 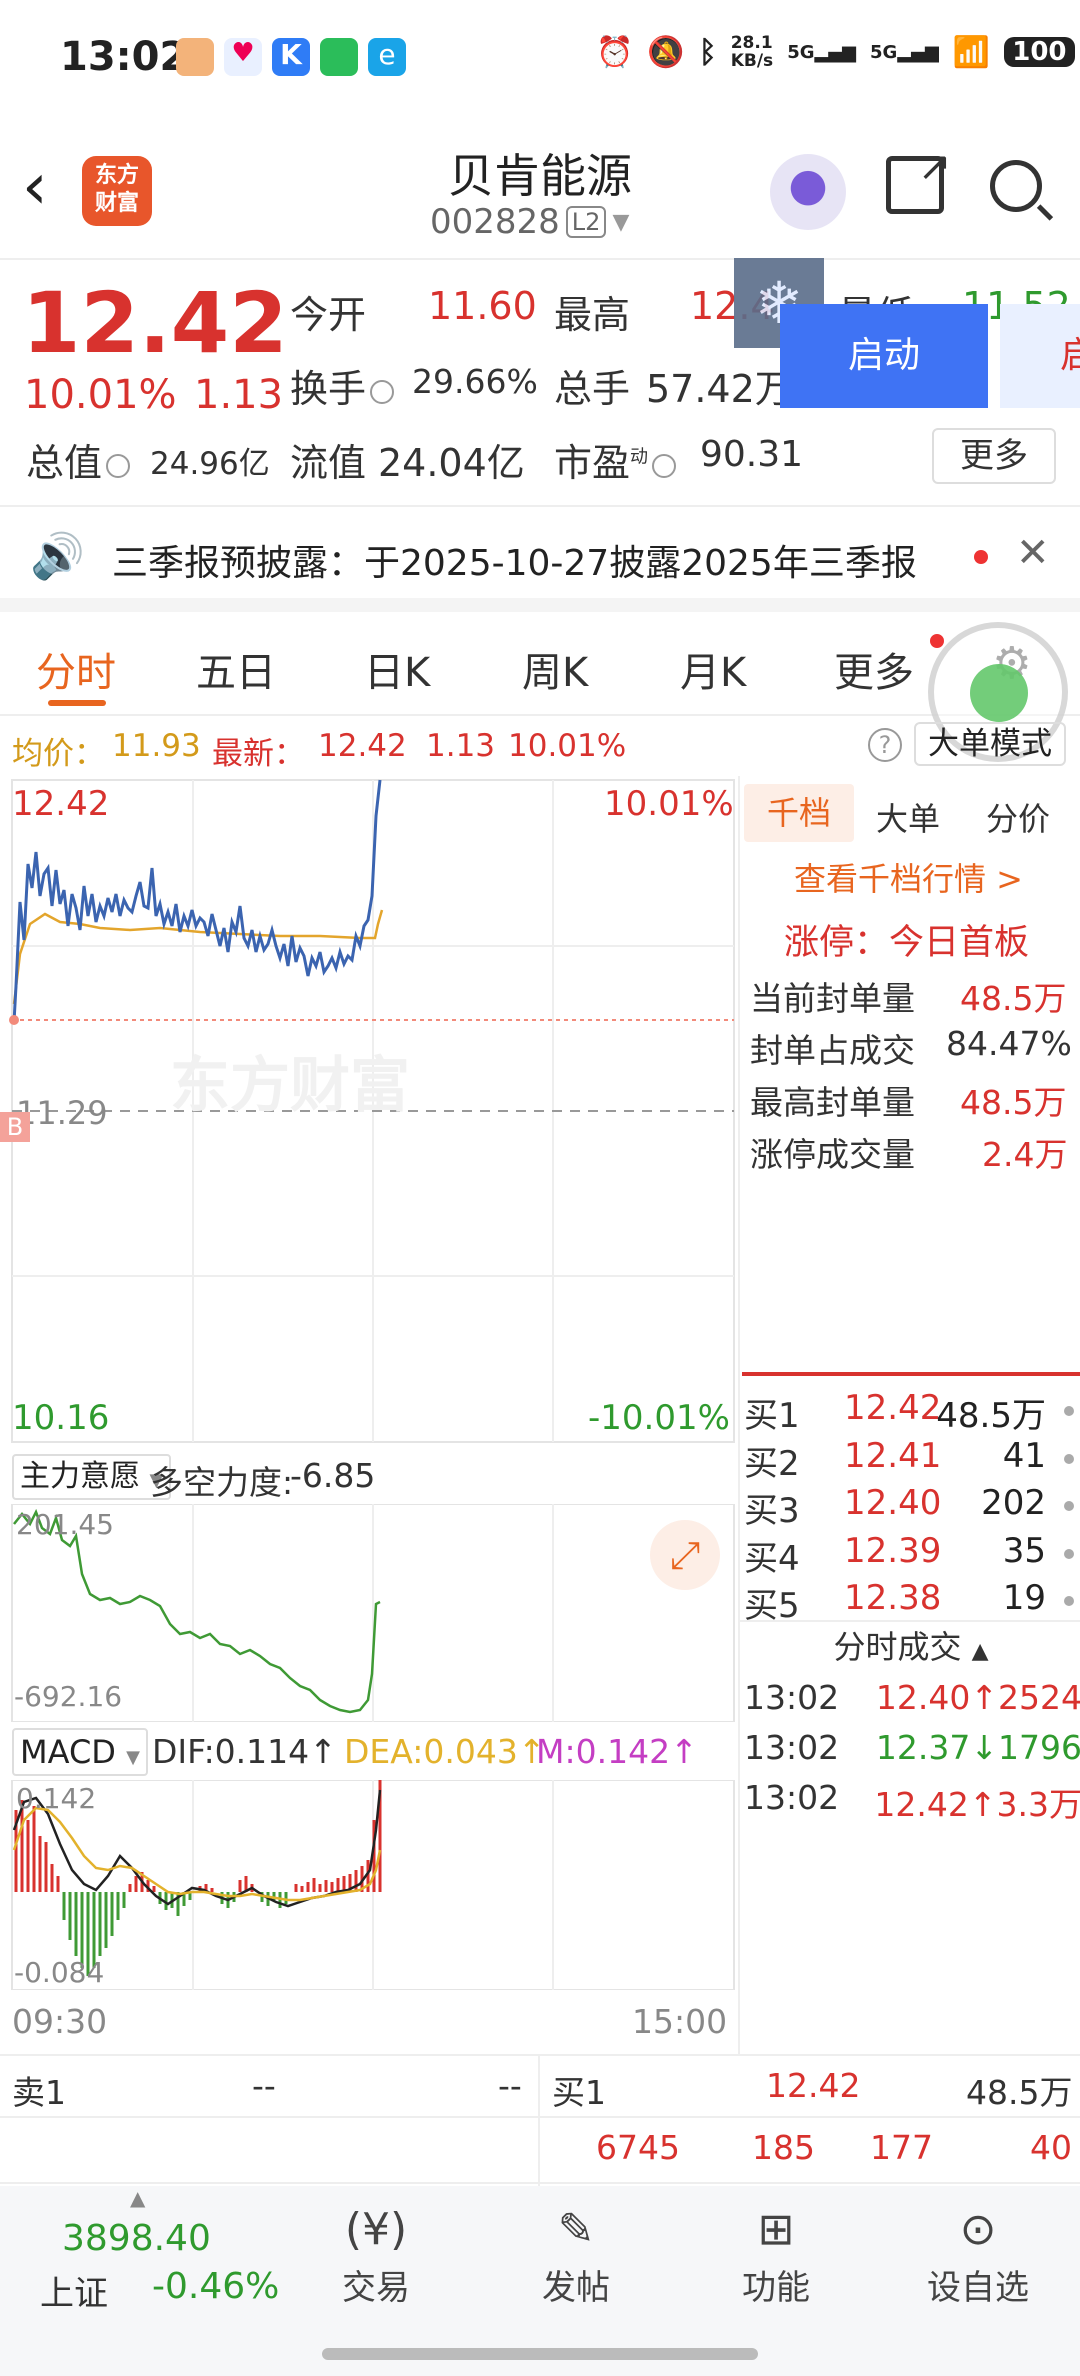 I want to click on buy1-price: 12.42, so click(x=813, y=2085).